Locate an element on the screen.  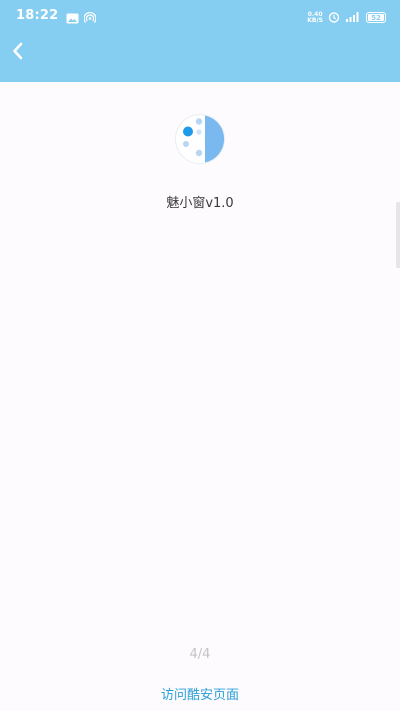
alarm-icon is located at coordinates (334, 17).